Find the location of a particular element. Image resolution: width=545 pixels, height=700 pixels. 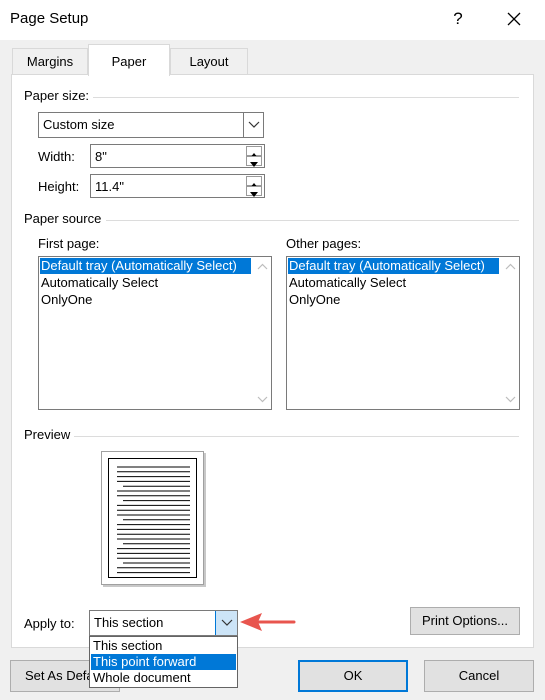

apply-to-label: Apply to: is located at coordinates (49, 623).